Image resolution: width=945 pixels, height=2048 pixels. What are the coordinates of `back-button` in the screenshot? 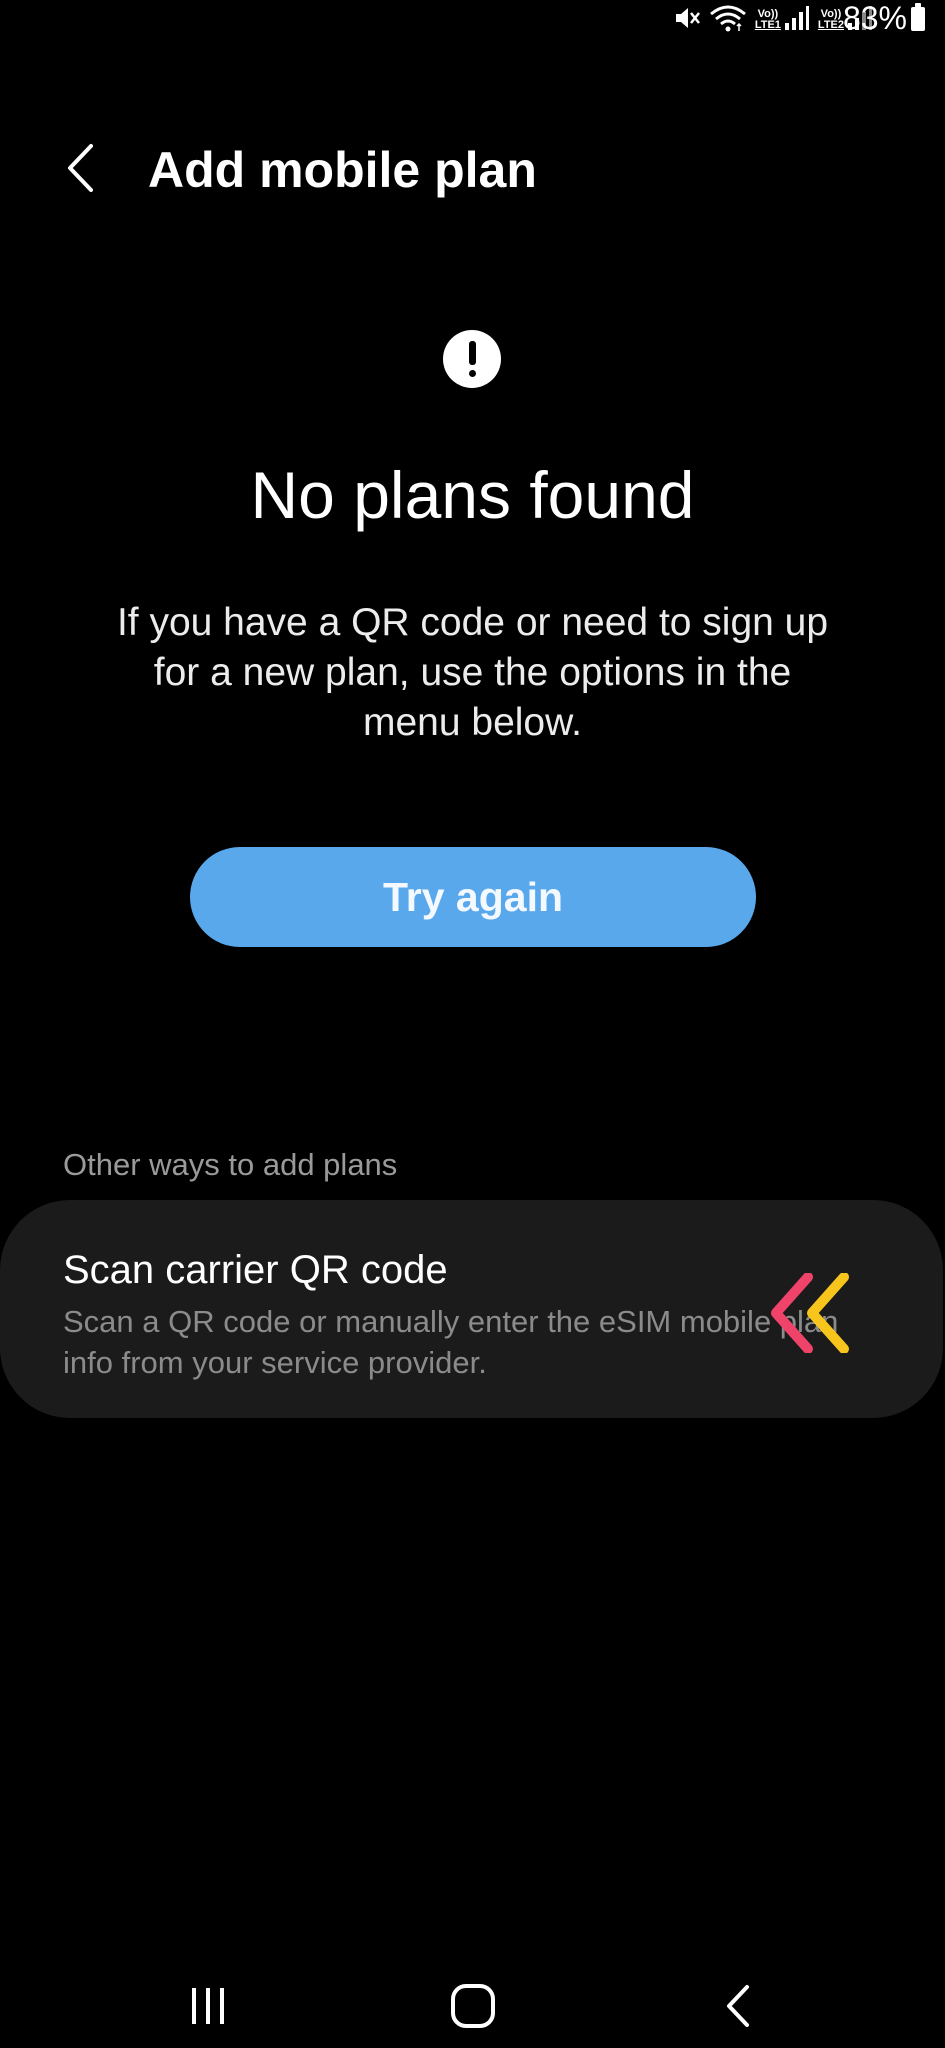 It's located at (80, 170).